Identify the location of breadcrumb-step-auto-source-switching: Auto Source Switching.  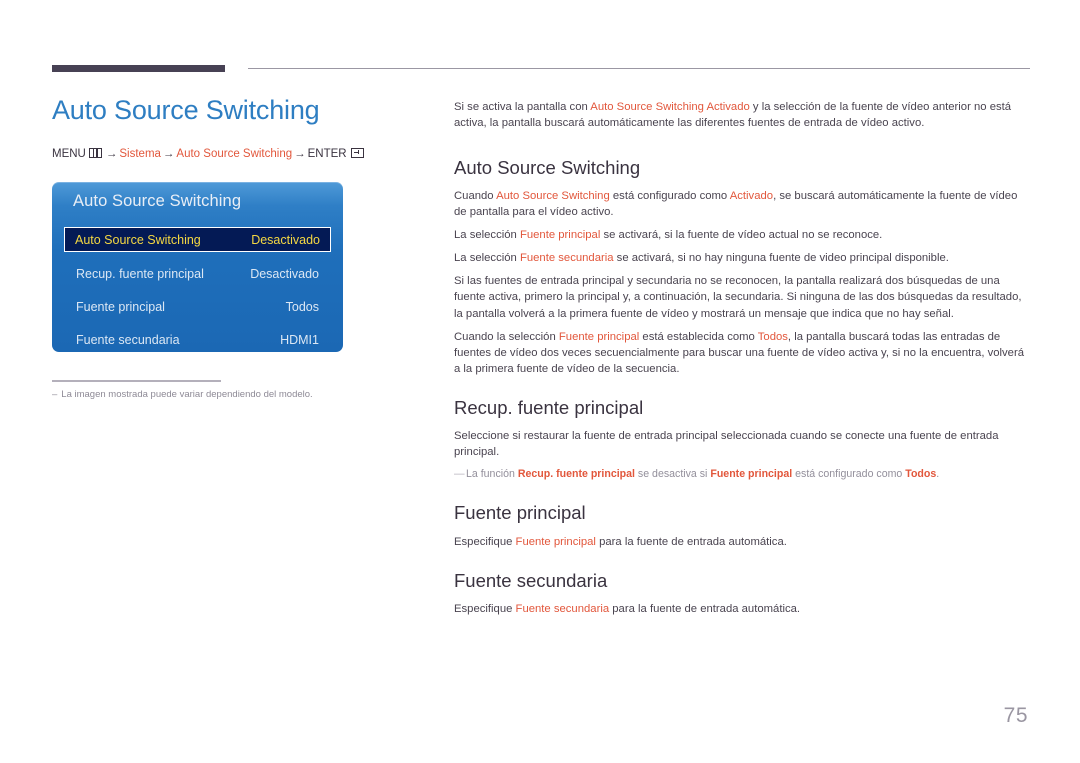
(234, 153).